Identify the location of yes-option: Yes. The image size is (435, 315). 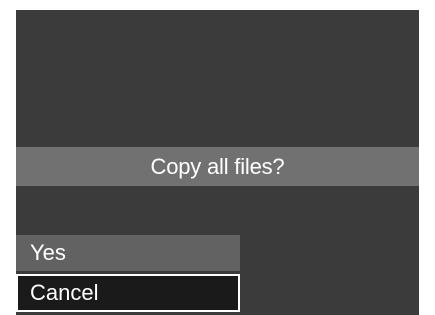
(128, 253).